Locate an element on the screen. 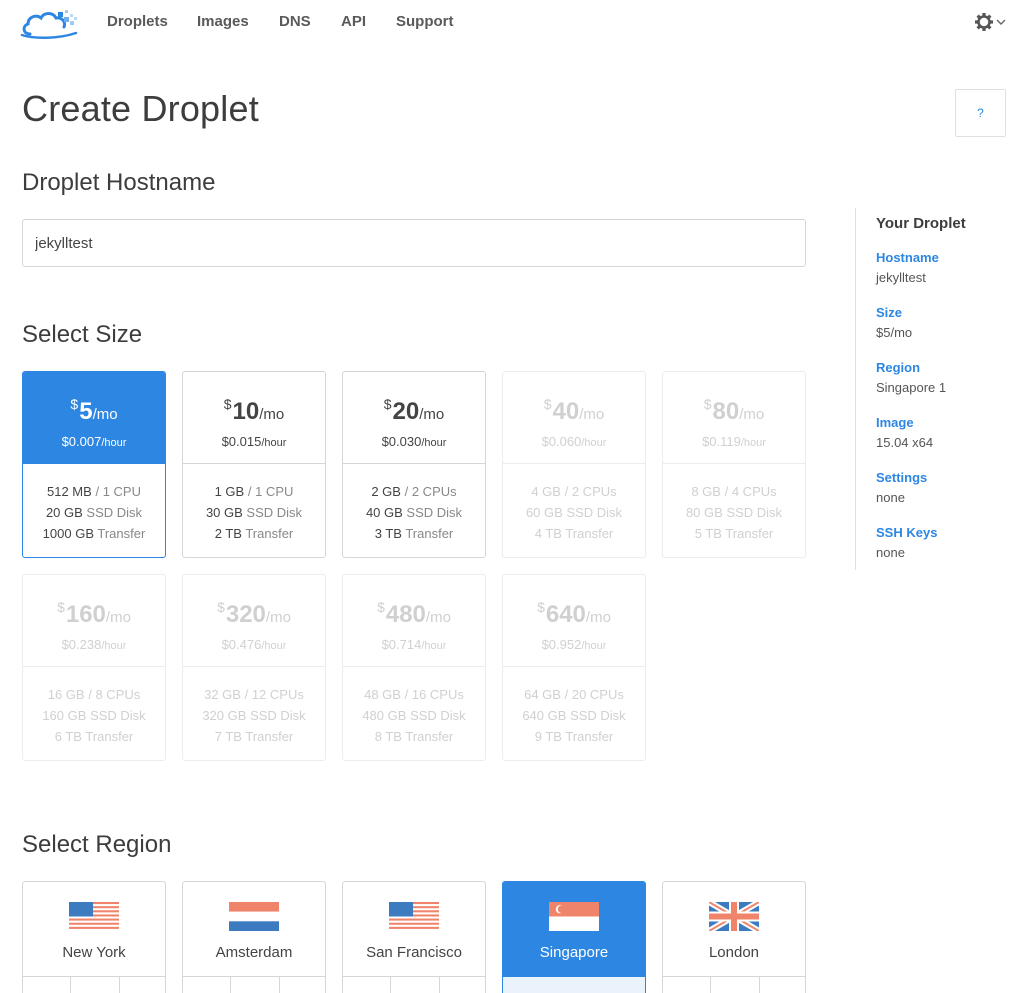 The height and width of the screenshot is (993, 1036). top-nav: Droplets Images DNS API Support is located at coordinates (518, 22).